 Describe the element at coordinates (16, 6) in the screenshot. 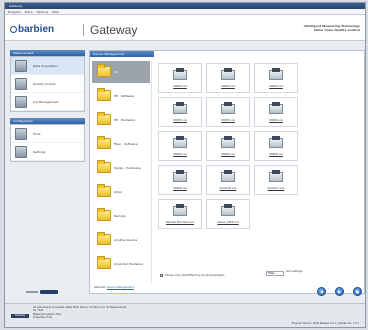

I see `window-title: Gateway` at that location.